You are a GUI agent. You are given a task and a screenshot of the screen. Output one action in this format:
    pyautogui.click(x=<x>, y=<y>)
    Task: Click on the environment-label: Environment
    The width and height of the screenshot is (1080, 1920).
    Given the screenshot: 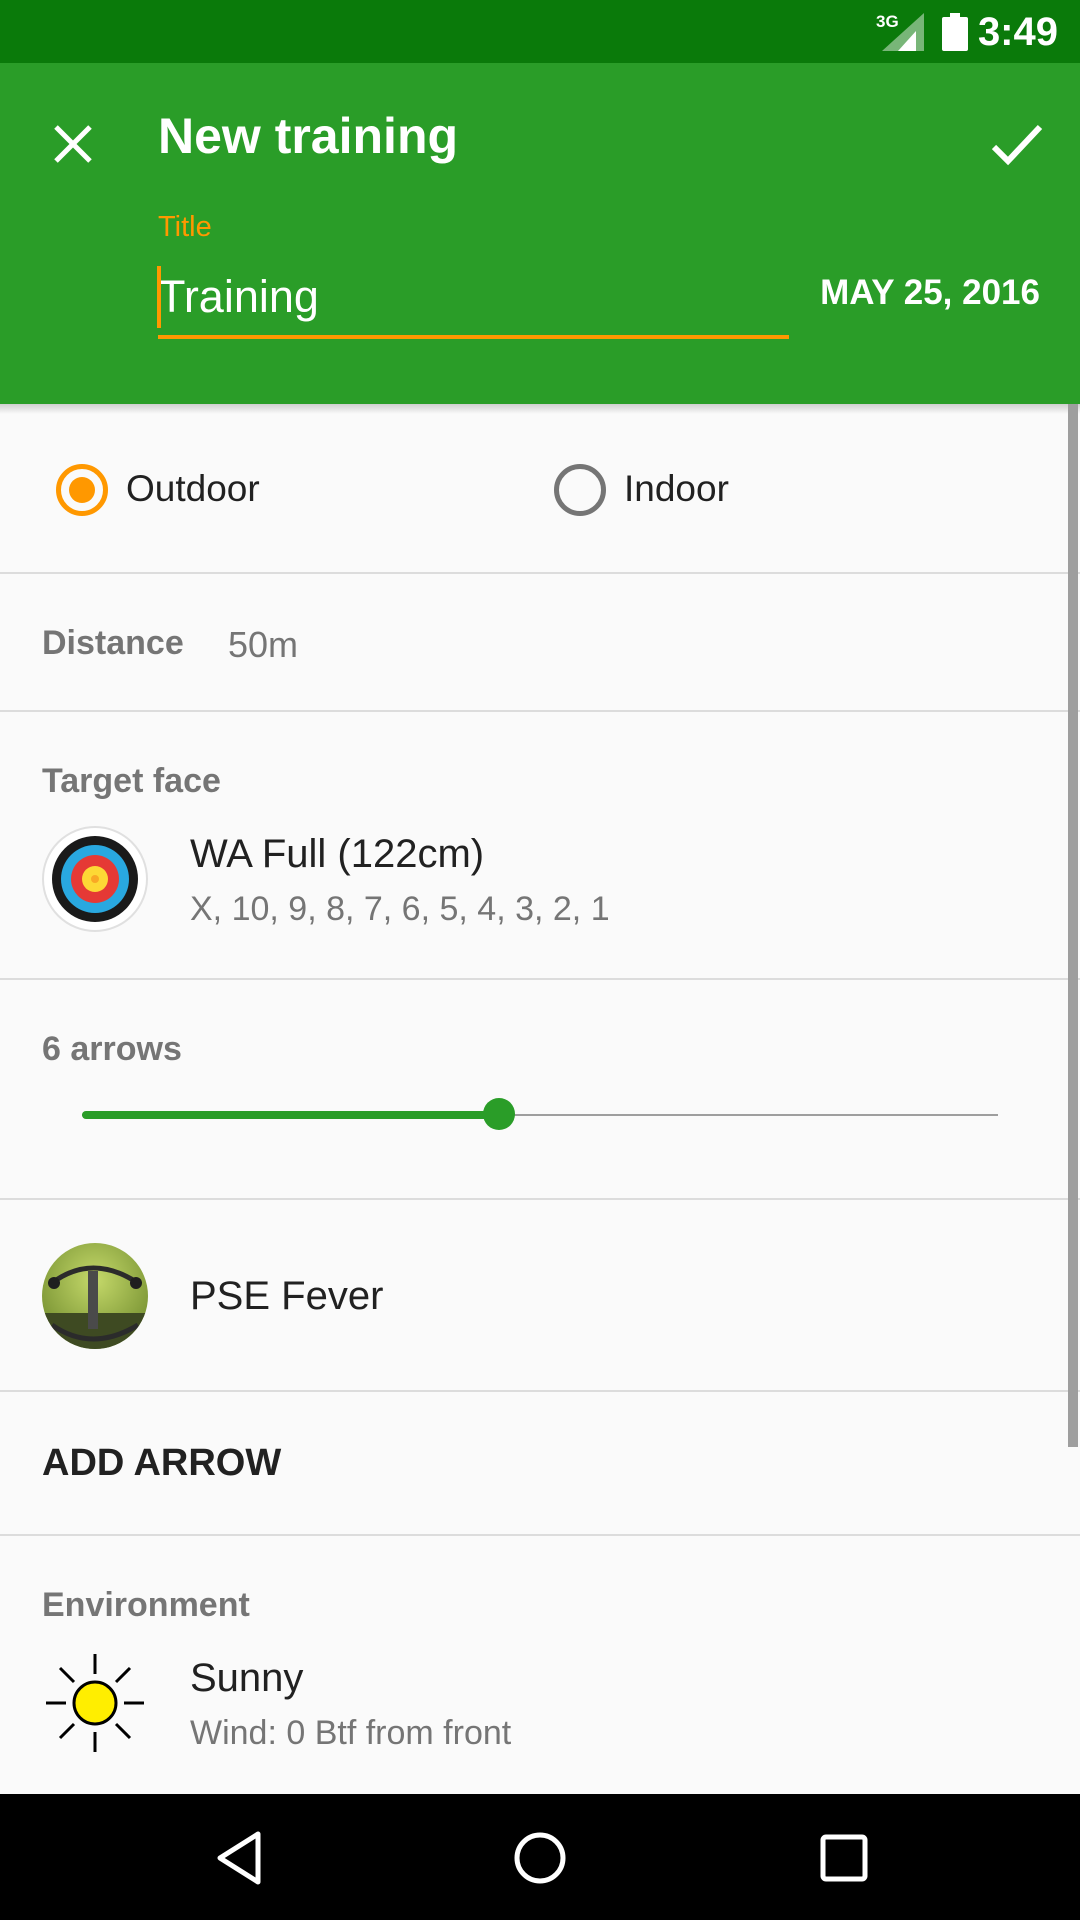 What is the action you would take?
    pyautogui.click(x=146, y=1605)
    